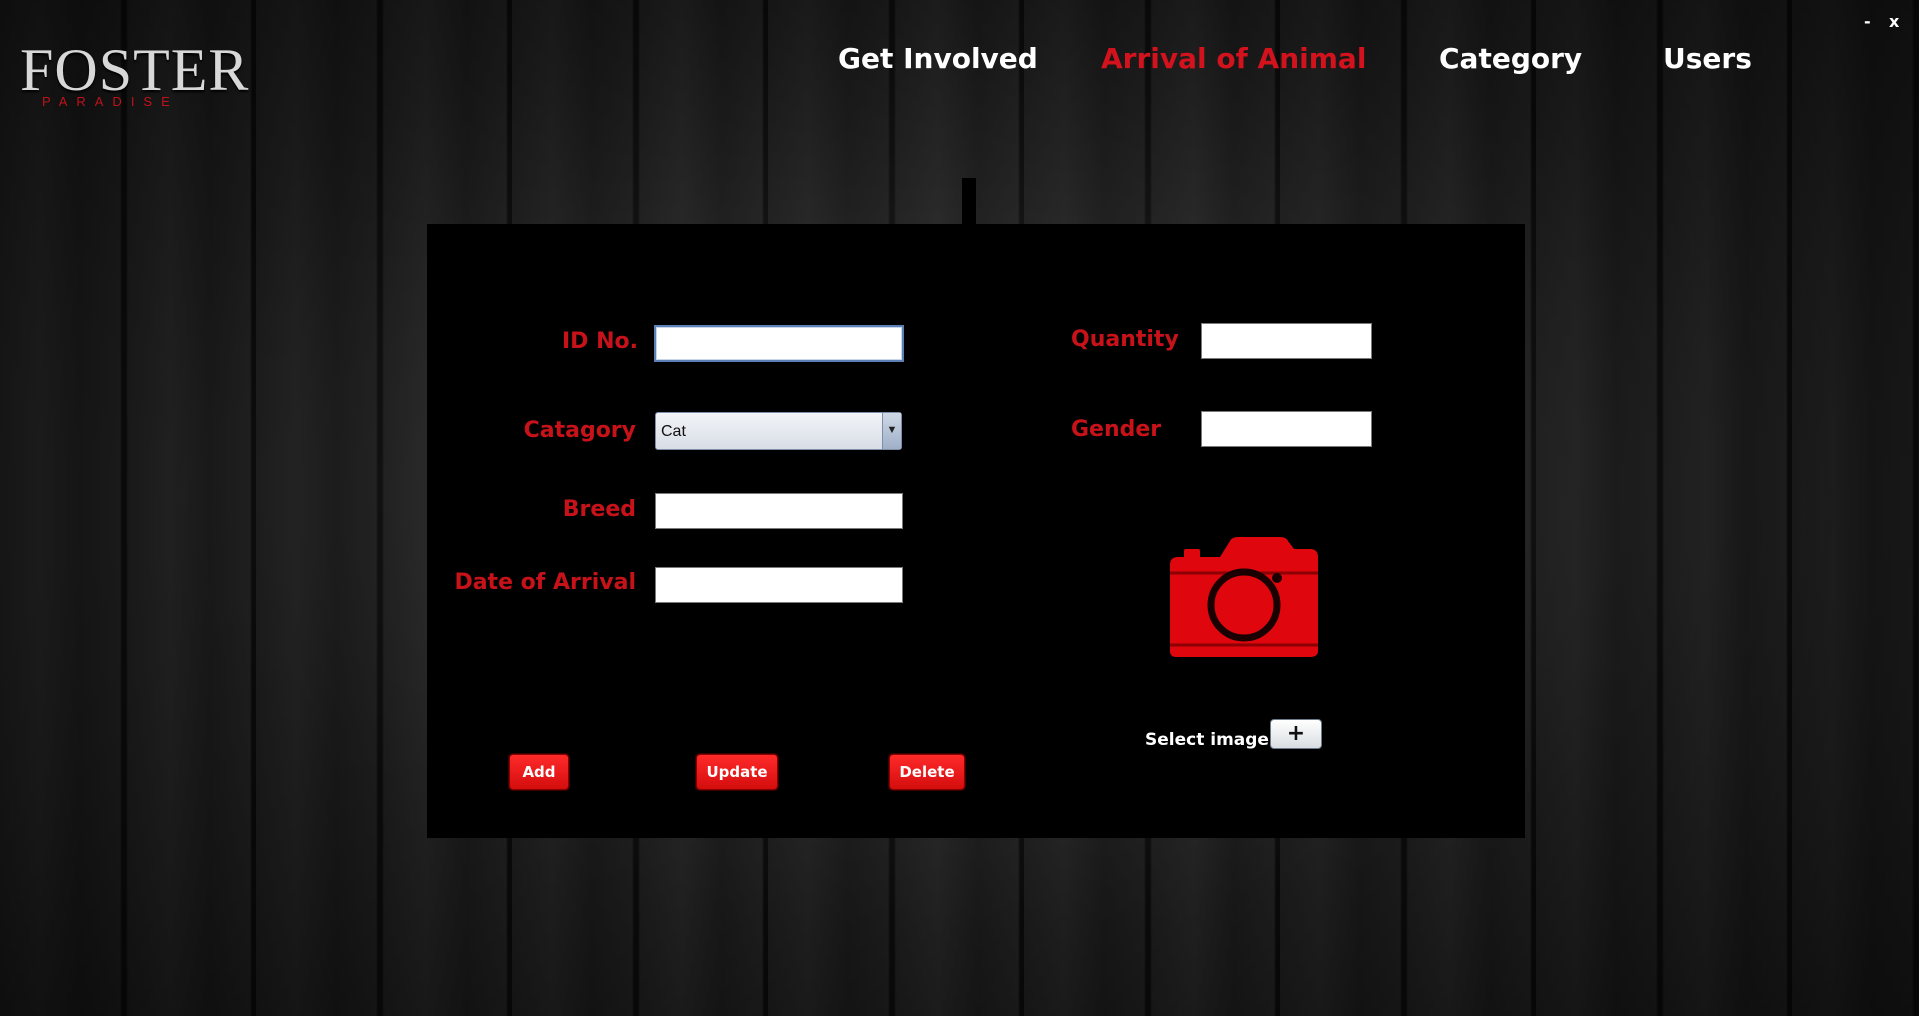 The image size is (1919, 1016). What do you see at coordinates (1867, 21) in the screenshot?
I see `minimize-button: -` at bounding box center [1867, 21].